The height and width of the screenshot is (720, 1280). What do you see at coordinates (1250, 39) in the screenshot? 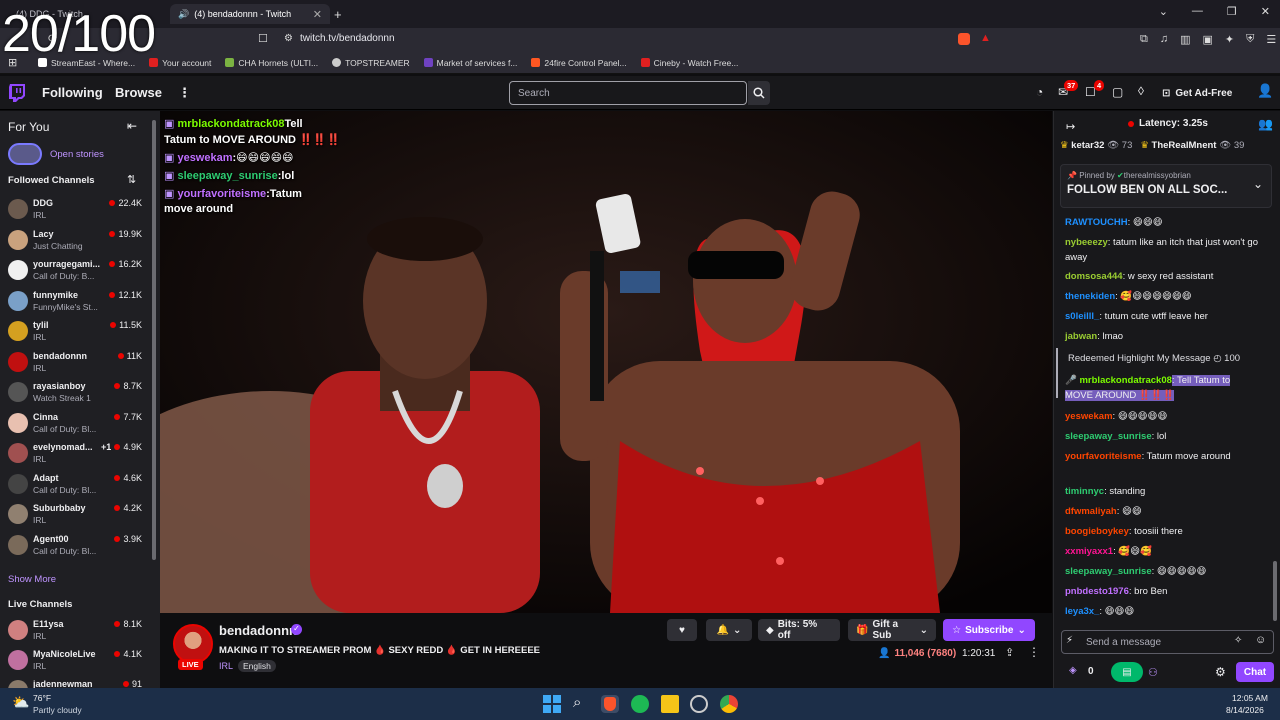
I see `vpn-icon: ⛨` at bounding box center [1250, 39].